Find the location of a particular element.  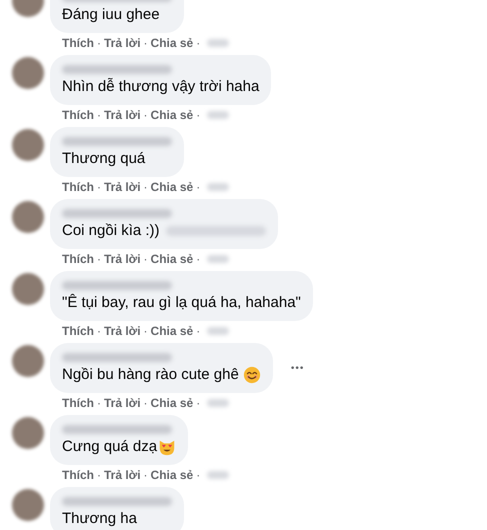

cat-face-icon is located at coordinates (167, 447).